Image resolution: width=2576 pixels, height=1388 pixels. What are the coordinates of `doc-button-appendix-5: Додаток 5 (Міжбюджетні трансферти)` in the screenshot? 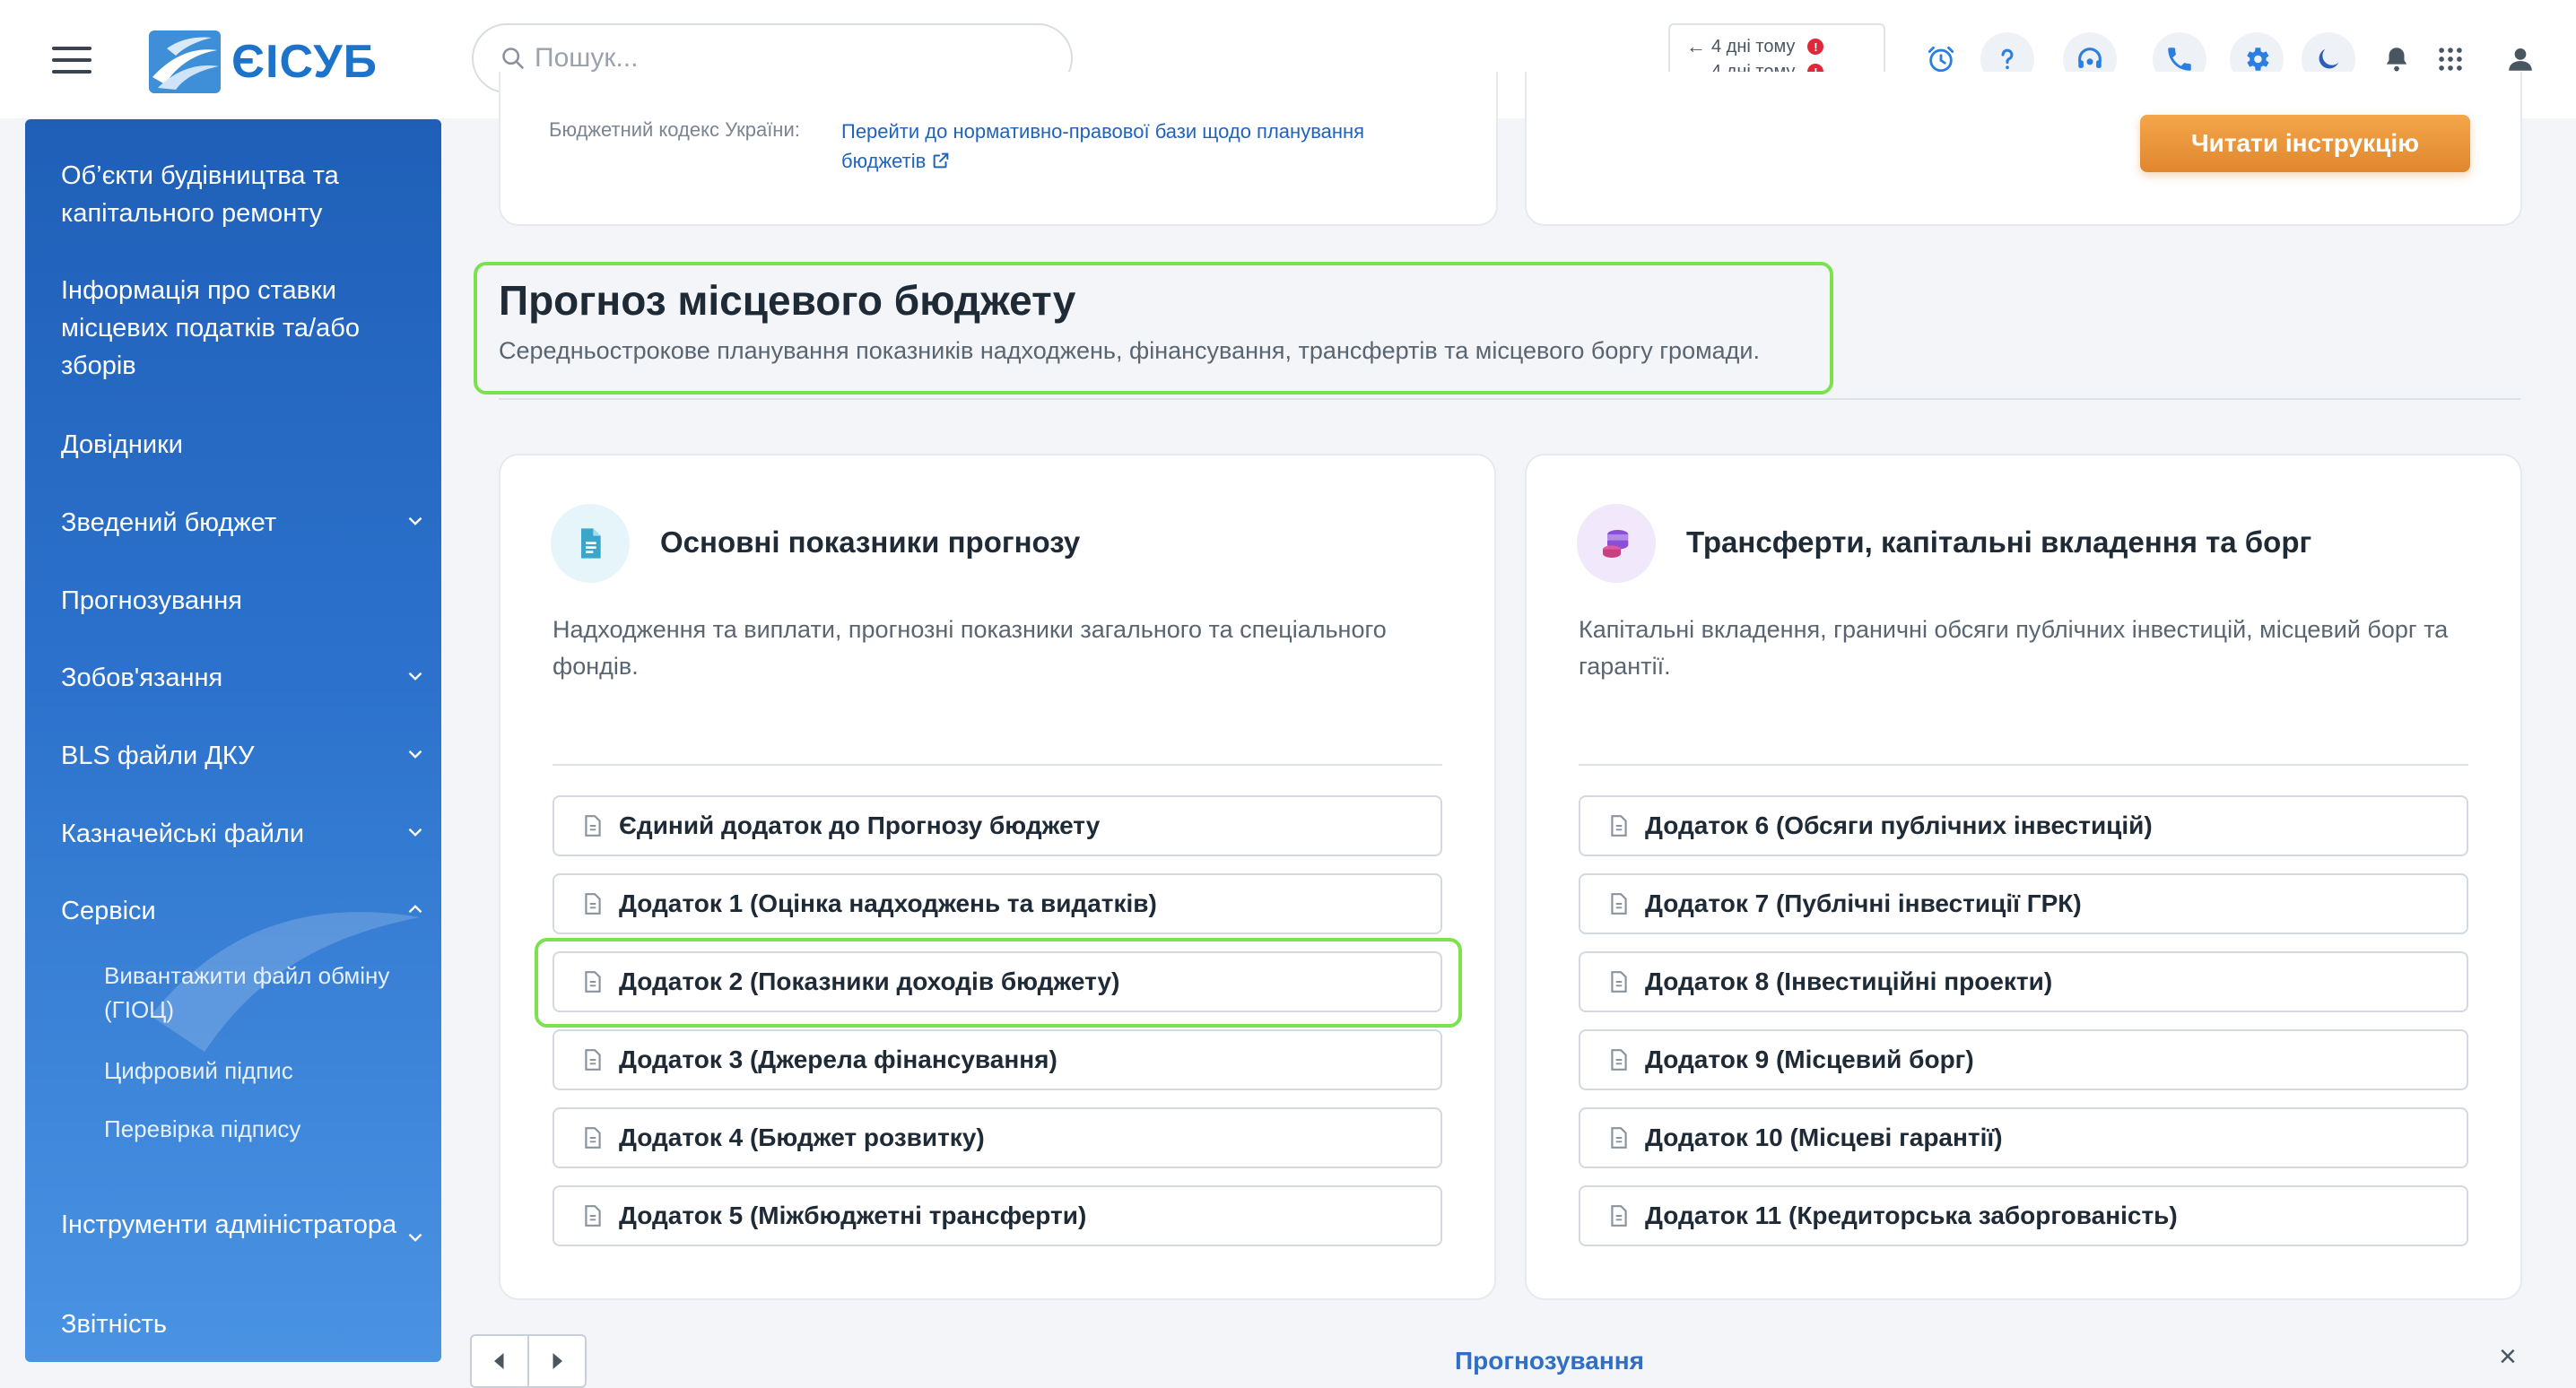 It's located at (997, 1215).